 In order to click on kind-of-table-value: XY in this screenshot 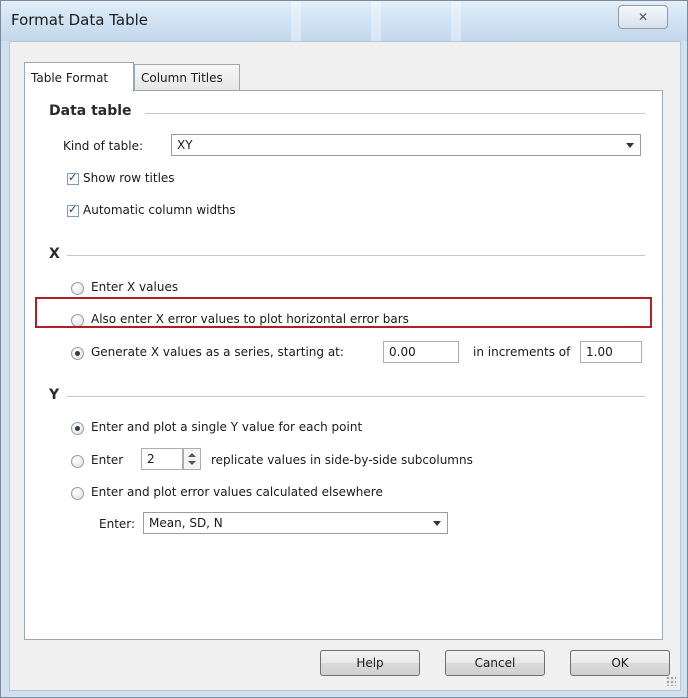, I will do `click(185, 145)`.